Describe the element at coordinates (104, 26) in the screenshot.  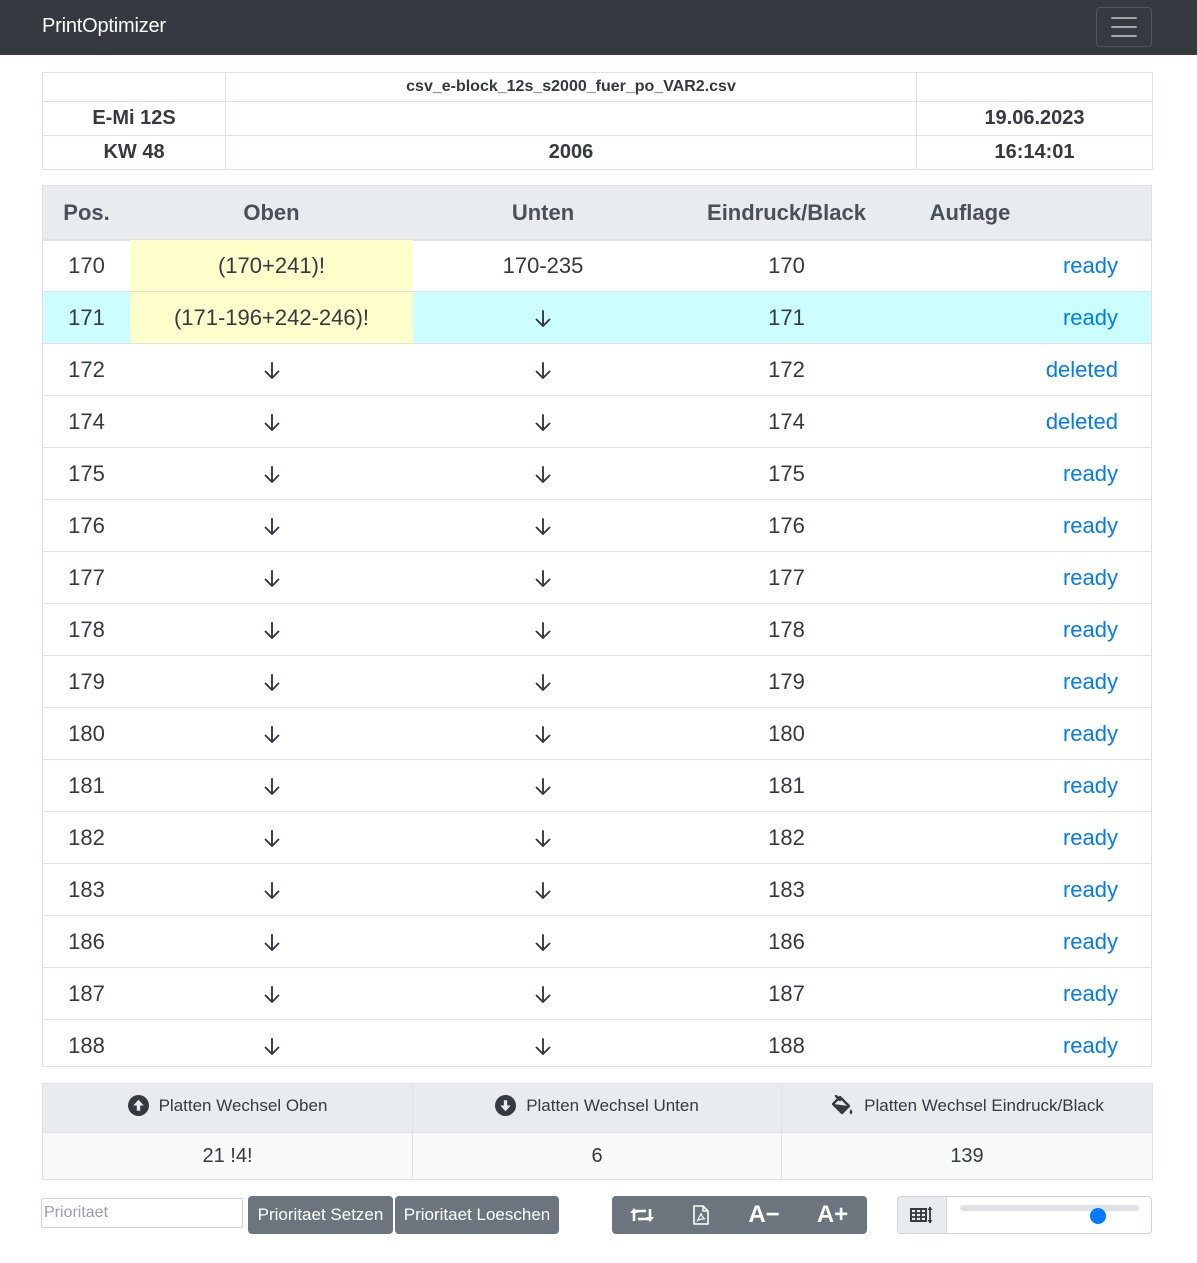
I see `brand-logo-text: PrintOptimizer` at that location.